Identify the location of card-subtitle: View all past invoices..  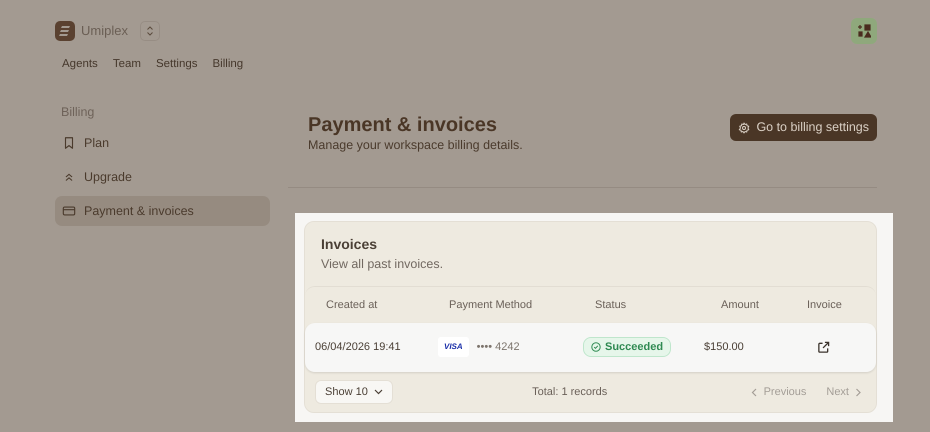
(382, 264).